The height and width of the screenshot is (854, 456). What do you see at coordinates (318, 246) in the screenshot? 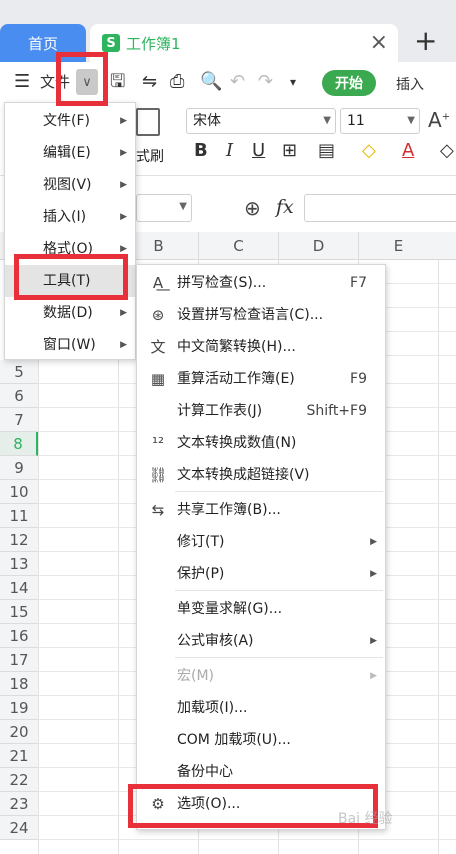
I see `column-header-d: D` at bounding box center [318, 246].